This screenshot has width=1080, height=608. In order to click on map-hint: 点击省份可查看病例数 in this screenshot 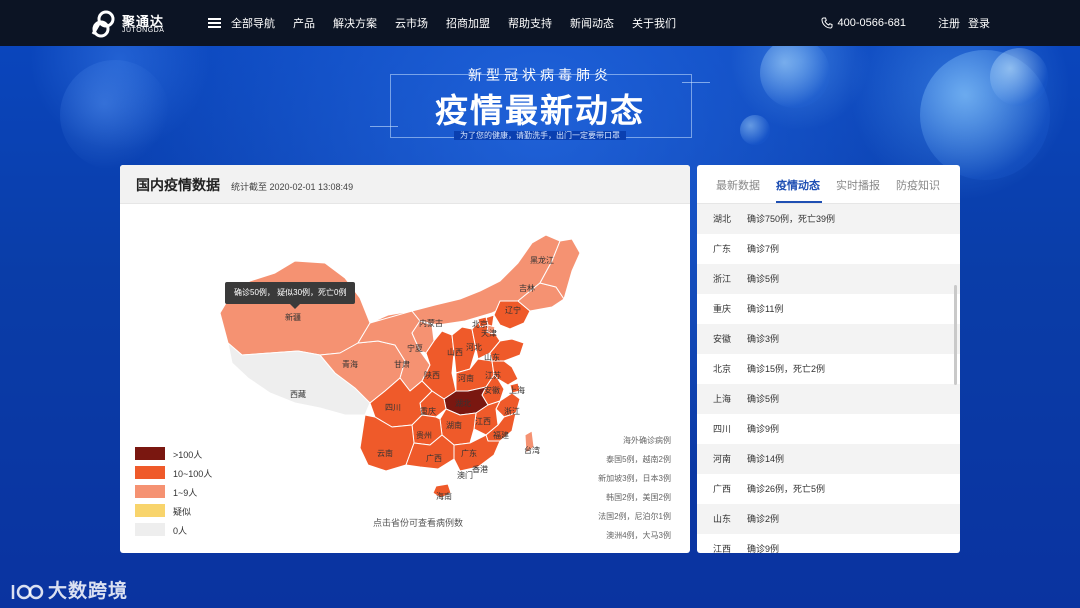, I will do `click(418, 523)`.